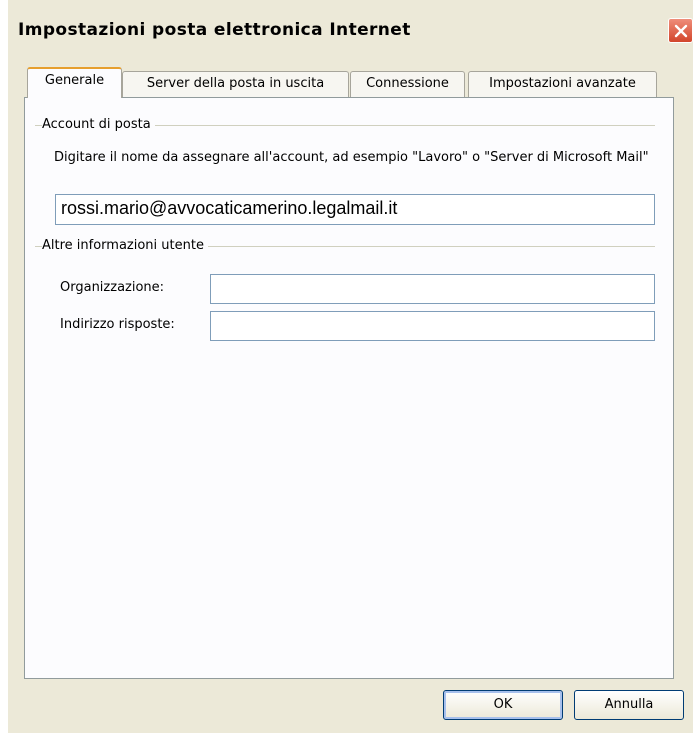  I want to click on reply-address-label: Indirizzo risposte:, so click(117, 324).